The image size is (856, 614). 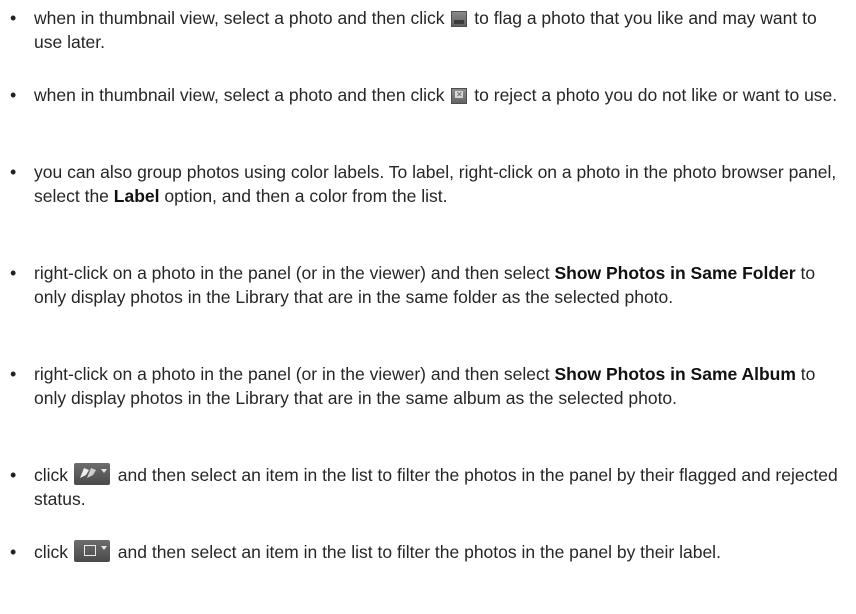 I want to click on square-icon, so click(x=89, y=550).